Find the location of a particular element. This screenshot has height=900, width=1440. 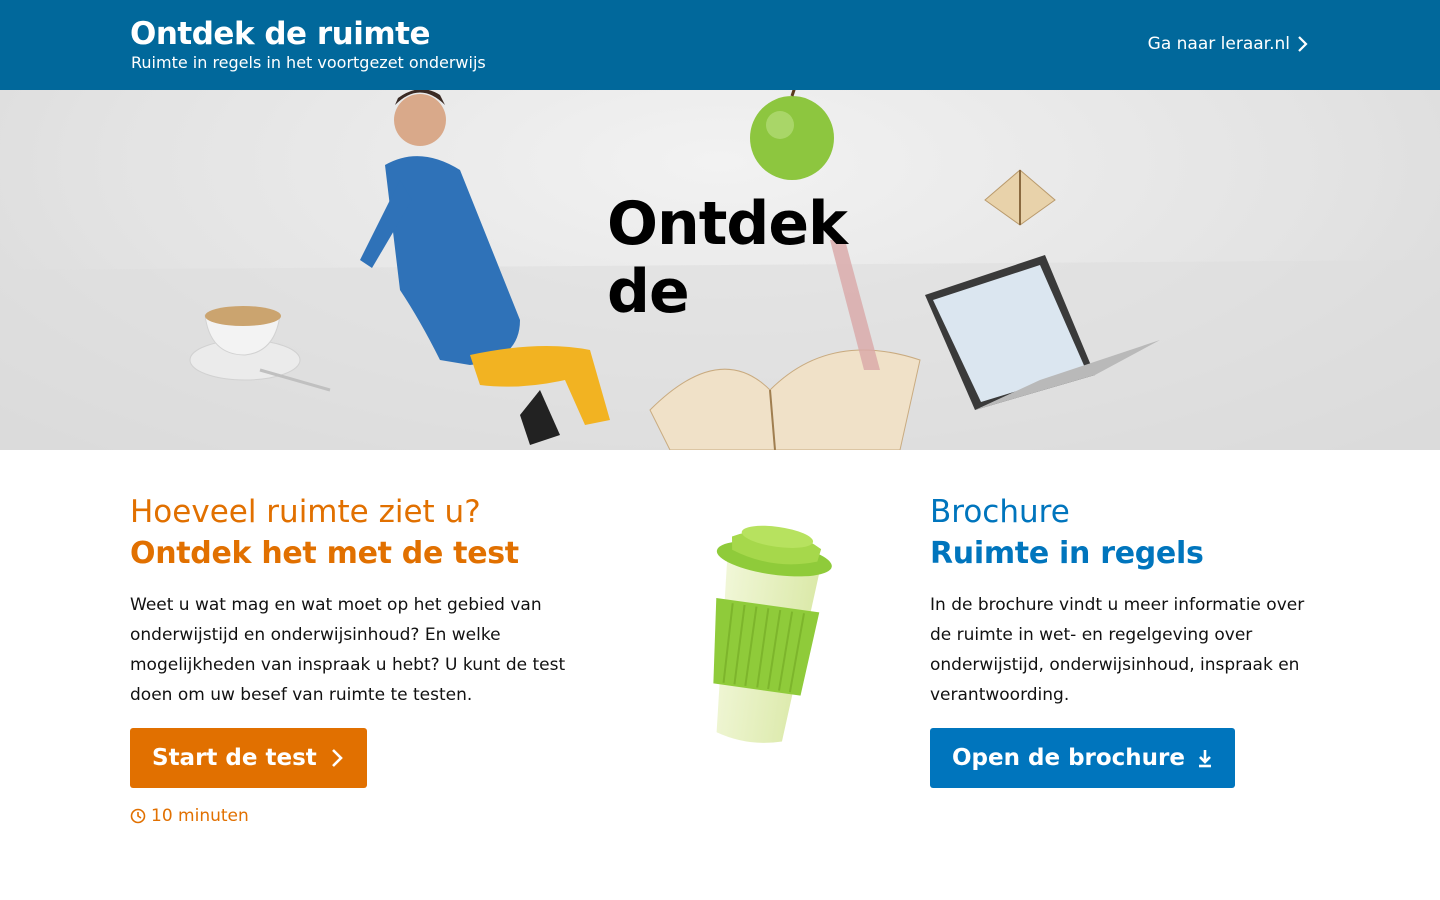

test-duration: 10 minuten is located at coordinates (370, 816).